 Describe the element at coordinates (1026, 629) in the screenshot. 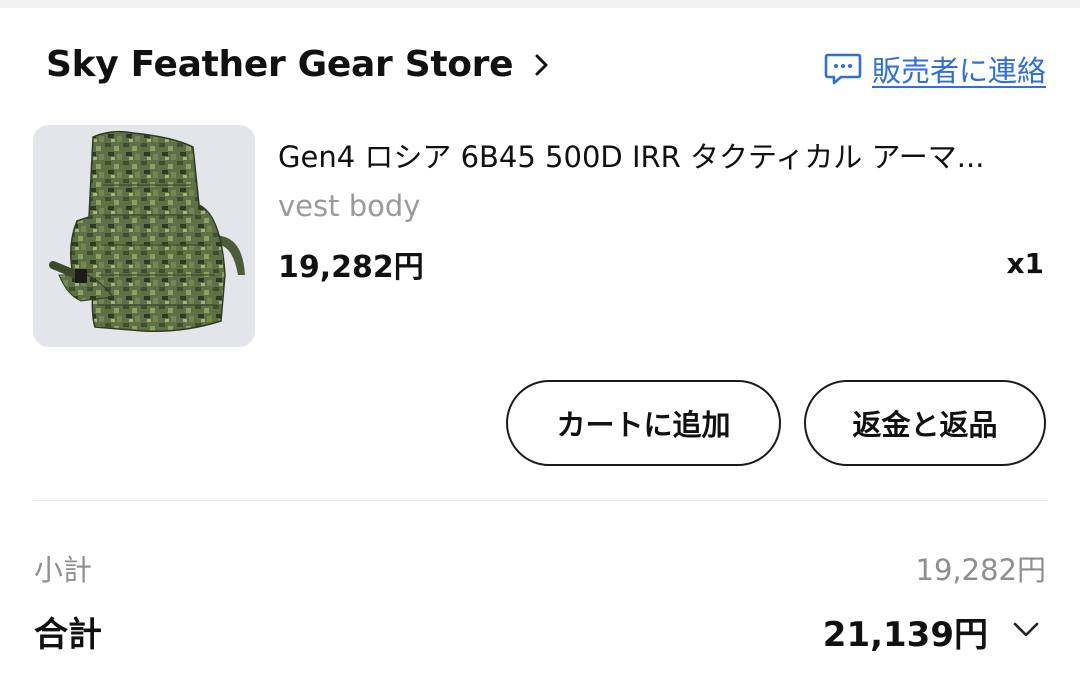

I see `chevron-down-icon` at that location.